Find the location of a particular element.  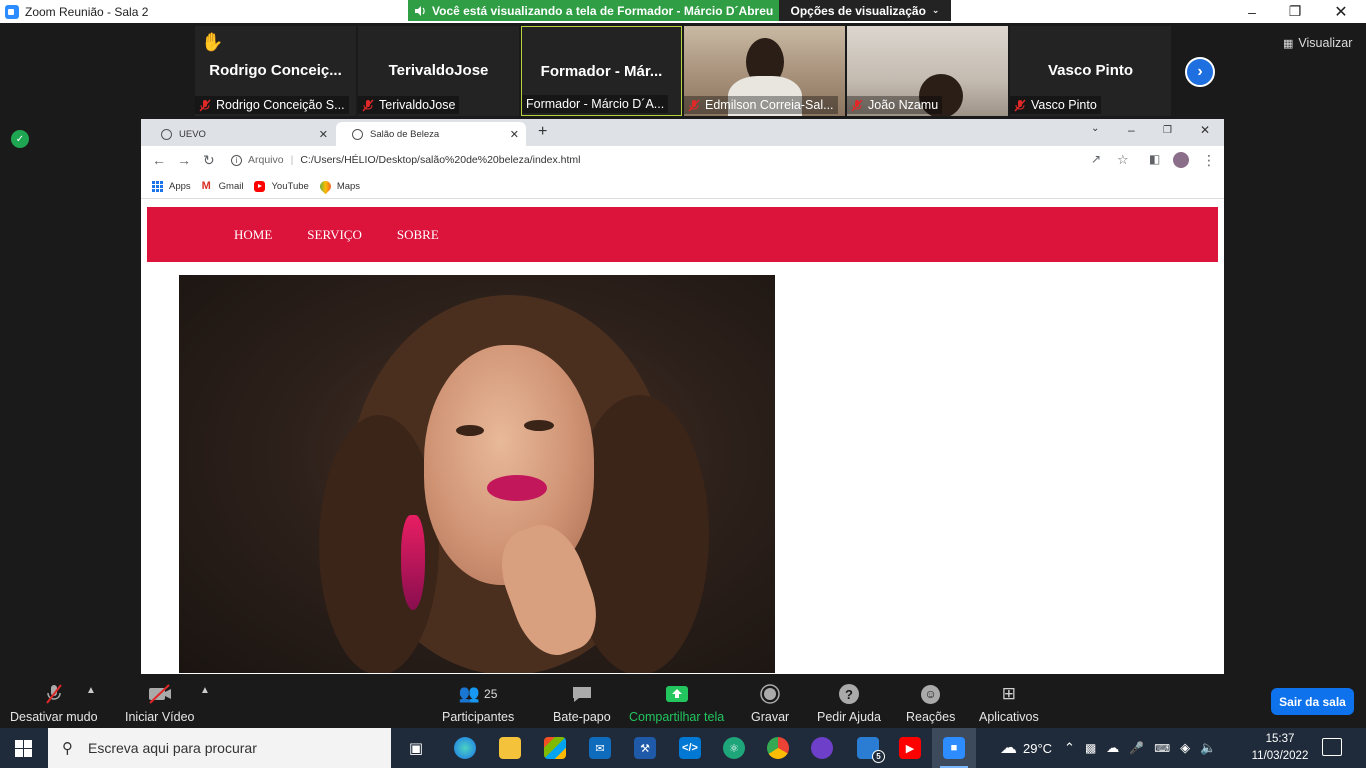

ask-for-help-button: ? Pedir Ajuda is located at coordinates (849, 703).